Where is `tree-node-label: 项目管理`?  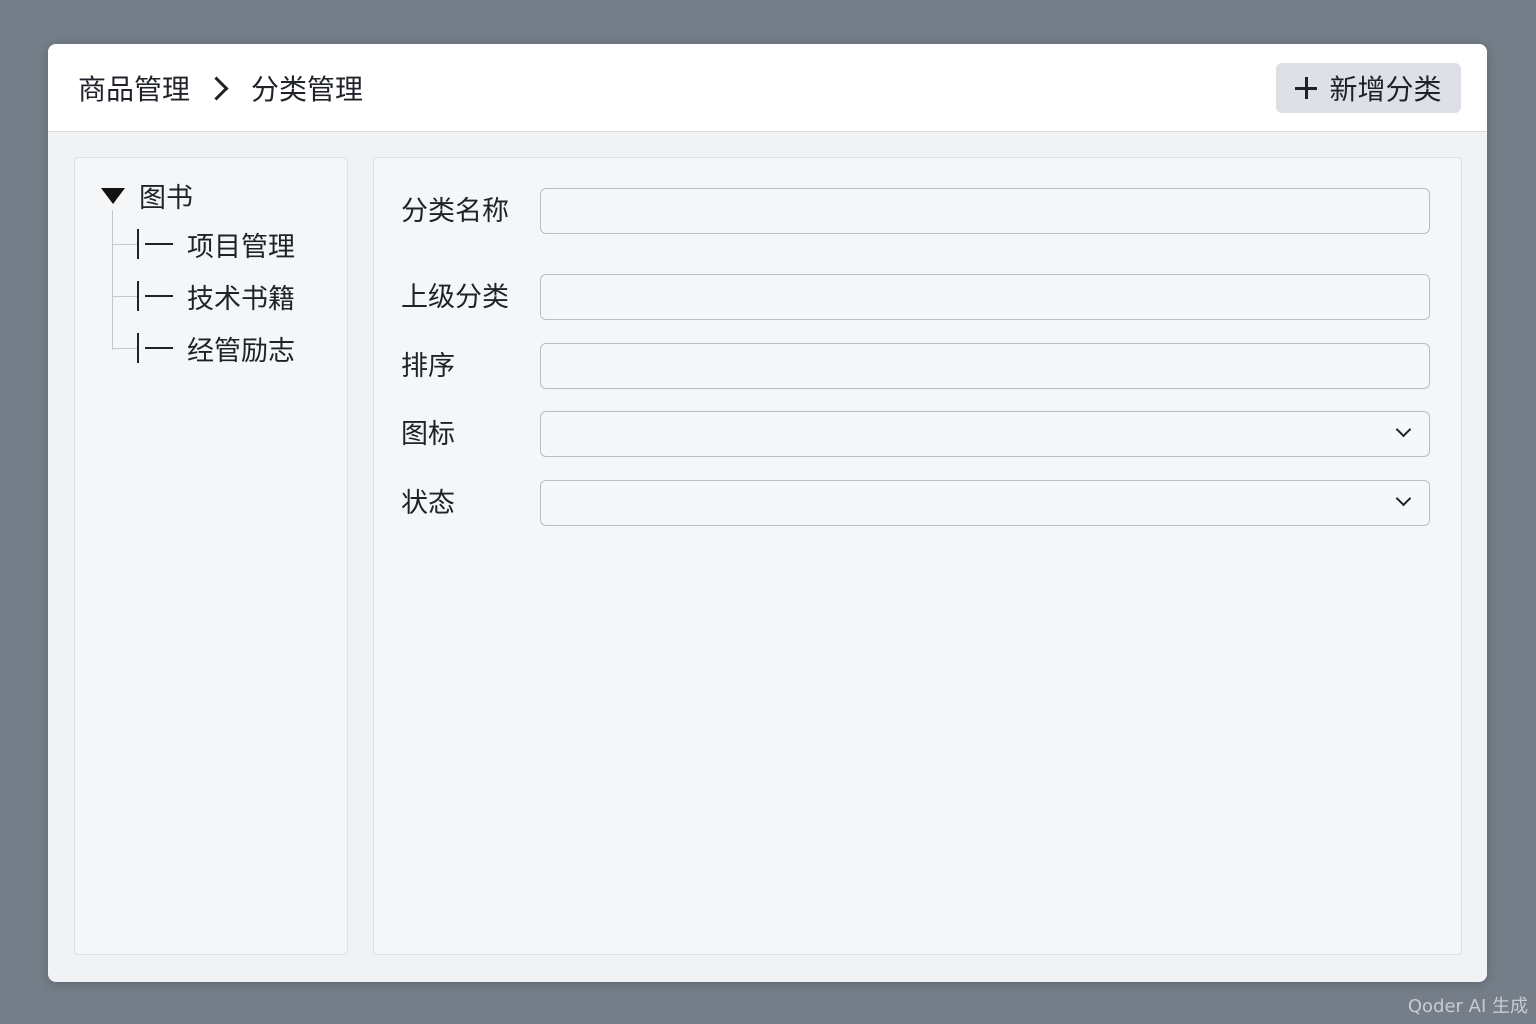
tree-node-label: 项目管理 is located at coordinates (241, 247).